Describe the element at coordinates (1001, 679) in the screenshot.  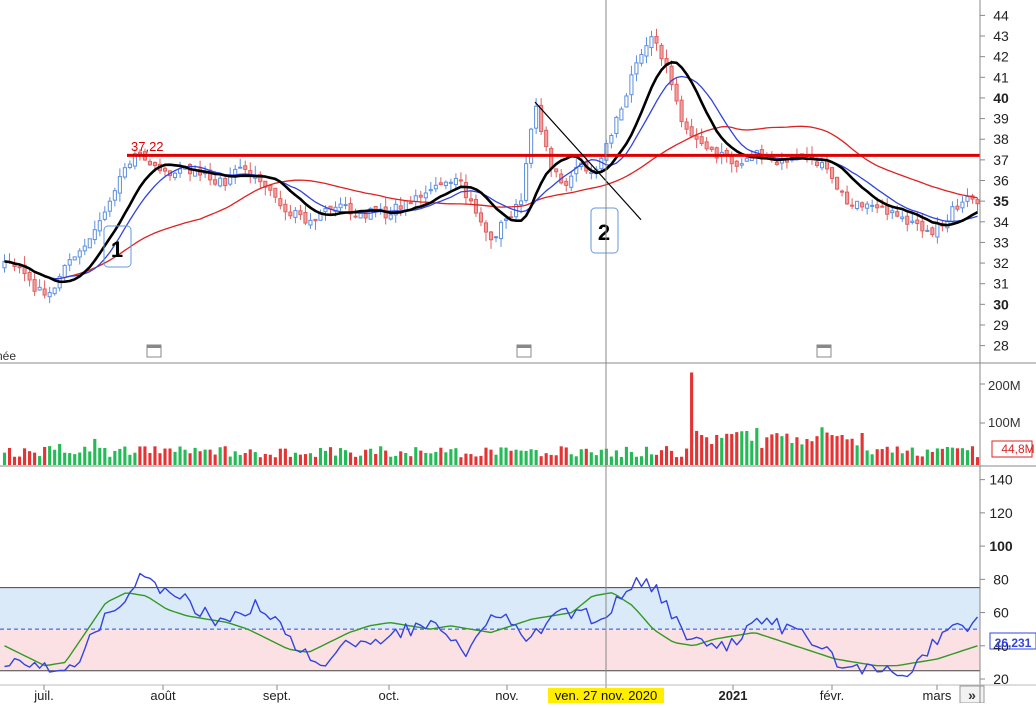
I see `oscillator-tick-label: 20` at that location.